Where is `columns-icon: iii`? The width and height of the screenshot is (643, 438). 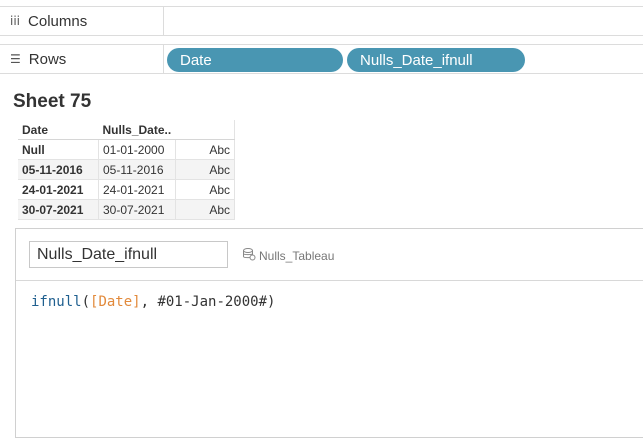
columns-icon: iii is located at coordinates (15, 21).